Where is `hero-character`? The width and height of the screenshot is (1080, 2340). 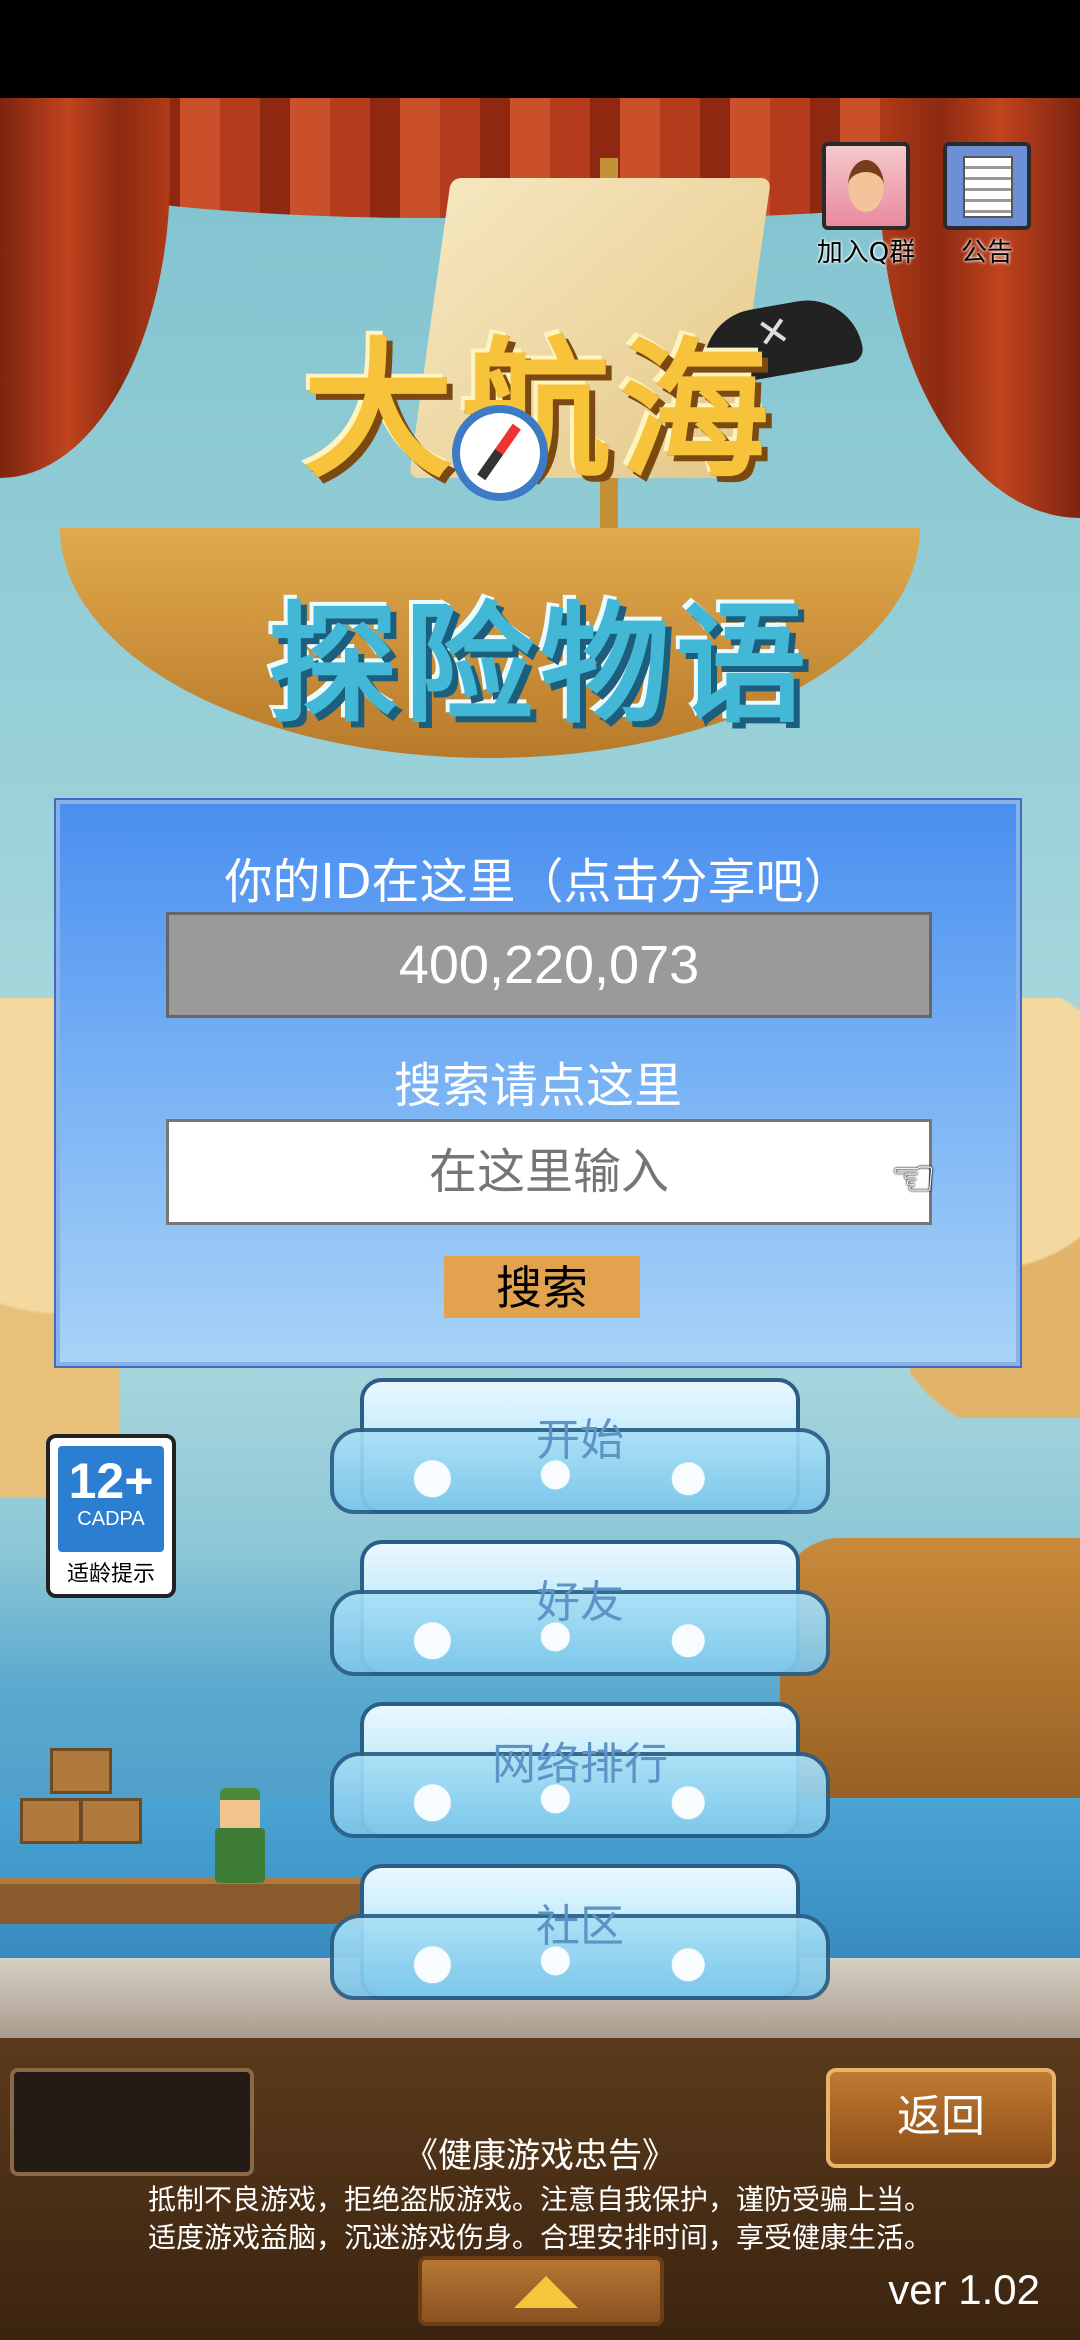 hero-character is located at coordinates (240, 1835).